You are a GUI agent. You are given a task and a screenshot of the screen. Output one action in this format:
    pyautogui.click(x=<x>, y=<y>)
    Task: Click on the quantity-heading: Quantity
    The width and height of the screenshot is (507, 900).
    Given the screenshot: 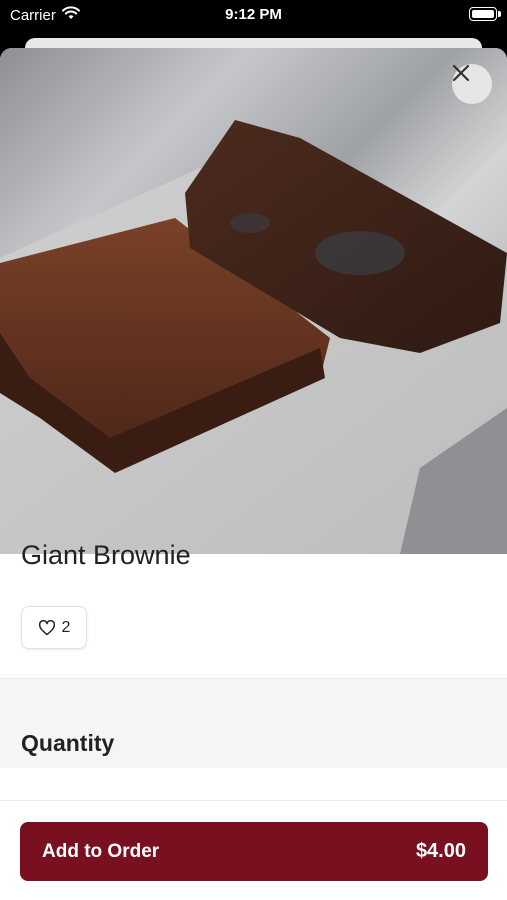 What is the action you would take?
    pyautogui.click(x=68, y=743)
    